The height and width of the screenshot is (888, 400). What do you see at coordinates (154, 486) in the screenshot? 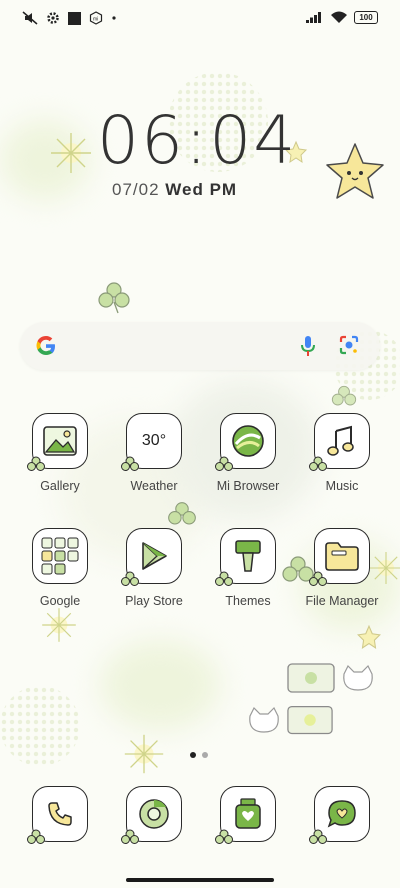
I see `app-label: Weather` at bounding box center [154, 486].